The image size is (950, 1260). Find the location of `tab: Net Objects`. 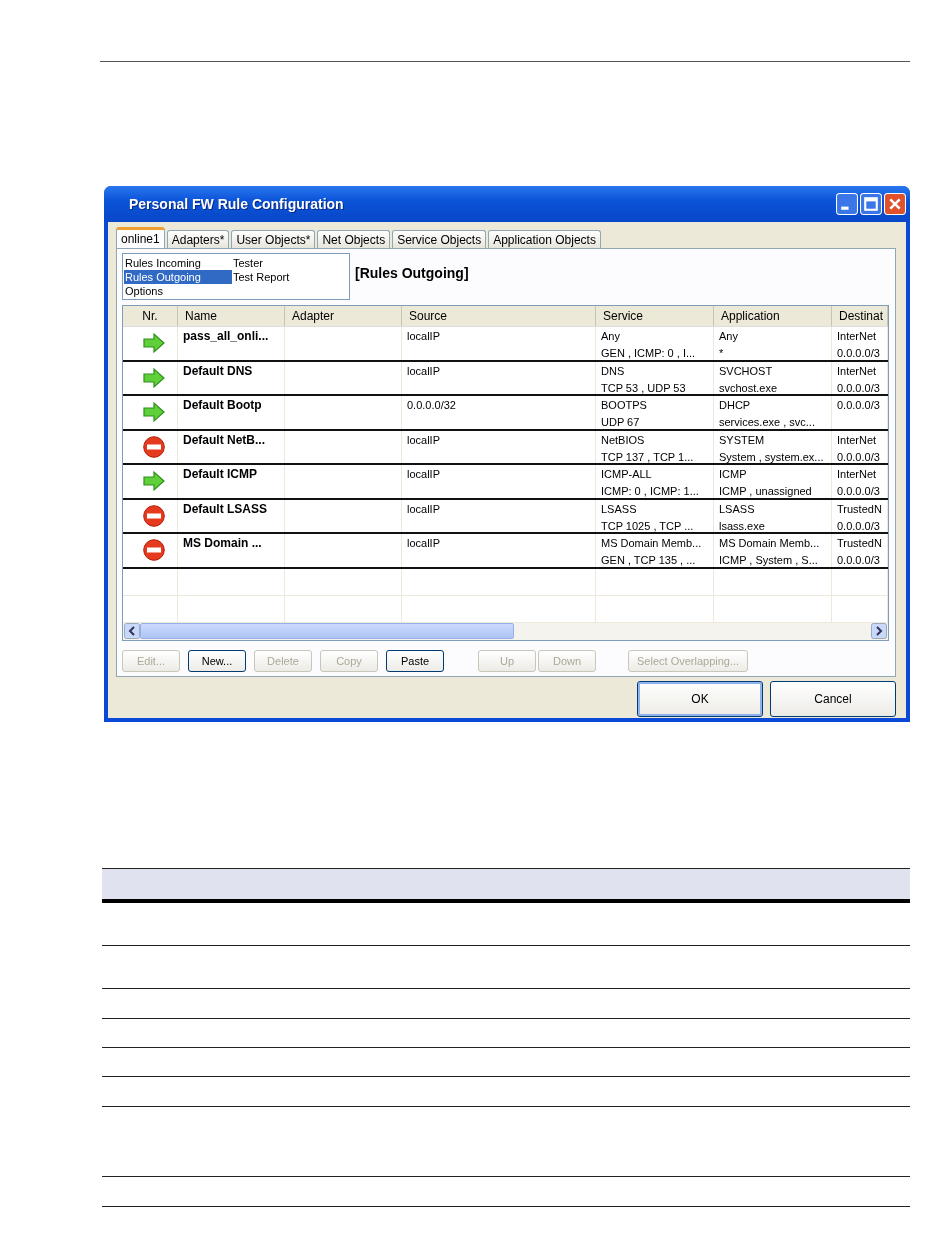

tab: Net Objects is located at coordinates (354, 239).